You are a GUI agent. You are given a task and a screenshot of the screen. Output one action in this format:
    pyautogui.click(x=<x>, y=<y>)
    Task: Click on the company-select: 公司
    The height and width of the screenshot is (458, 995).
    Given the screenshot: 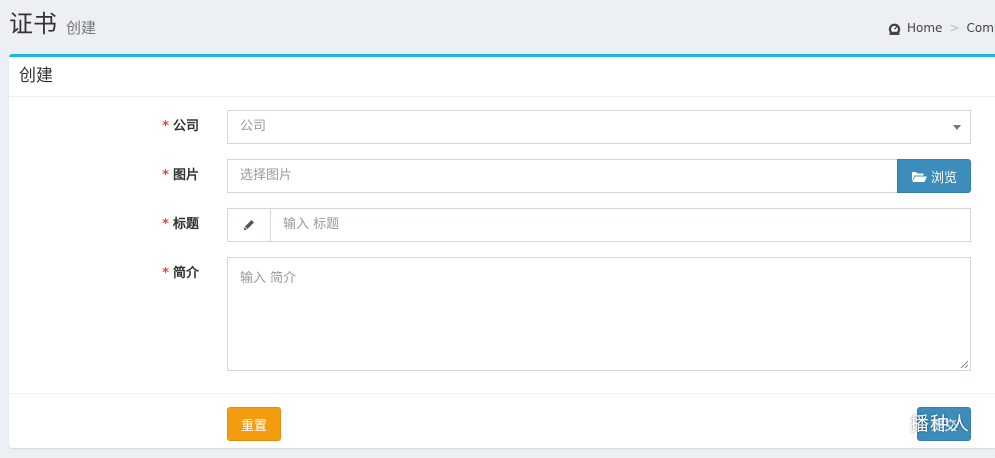 What is the action you would take?
    pyautogui.click(x=599, y=127)
    